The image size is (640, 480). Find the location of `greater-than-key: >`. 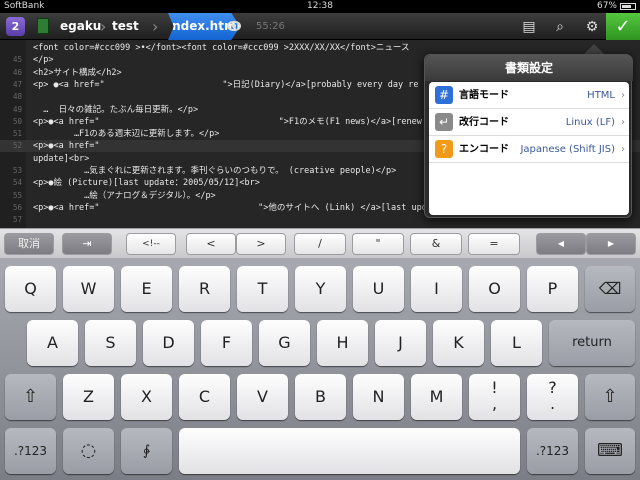

greater-than-key: > is located at coordinates (261, 244).